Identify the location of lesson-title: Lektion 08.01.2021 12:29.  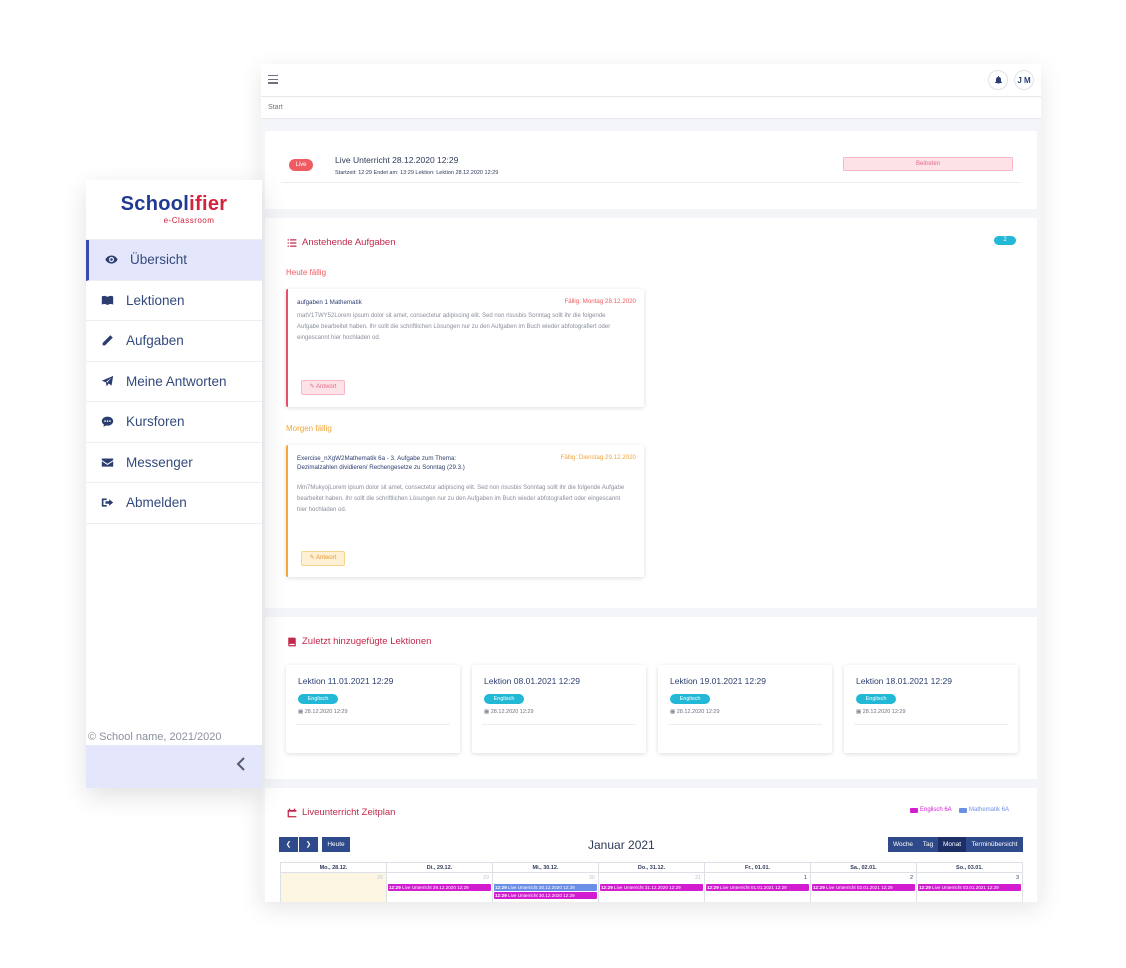
(532, 681).